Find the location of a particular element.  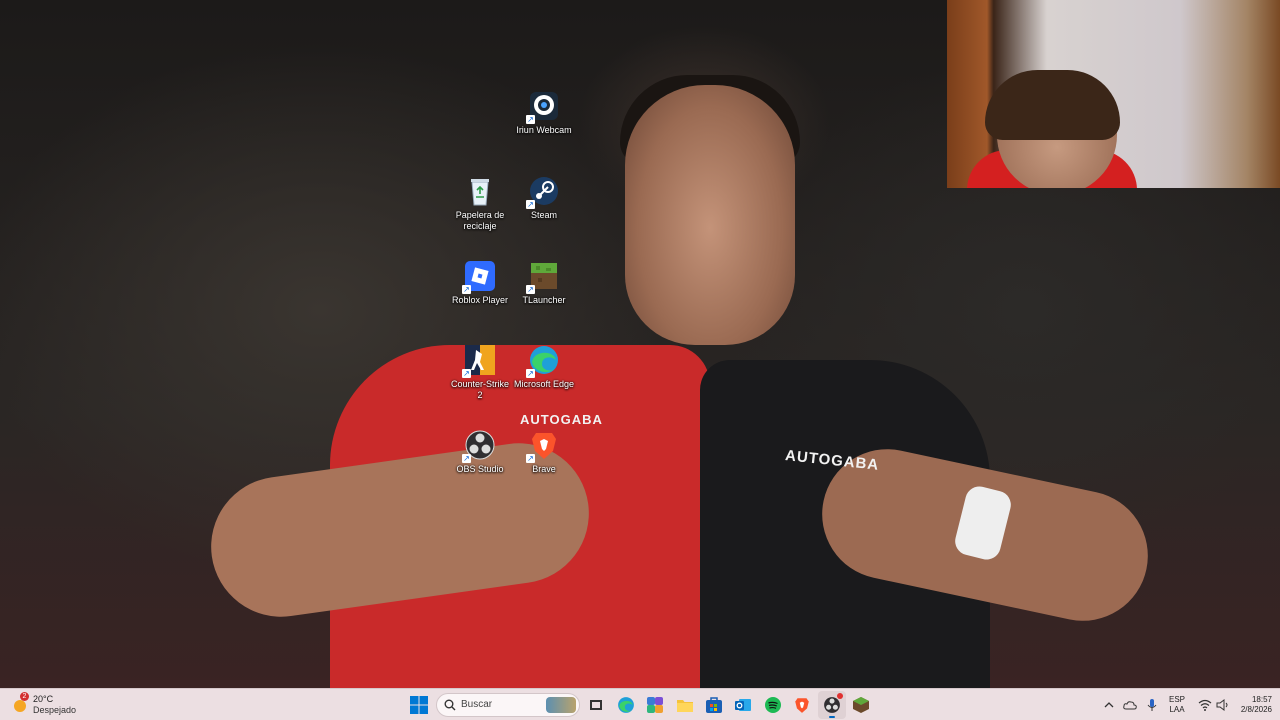

taskbar-obs is located at coordinates (832, 705).